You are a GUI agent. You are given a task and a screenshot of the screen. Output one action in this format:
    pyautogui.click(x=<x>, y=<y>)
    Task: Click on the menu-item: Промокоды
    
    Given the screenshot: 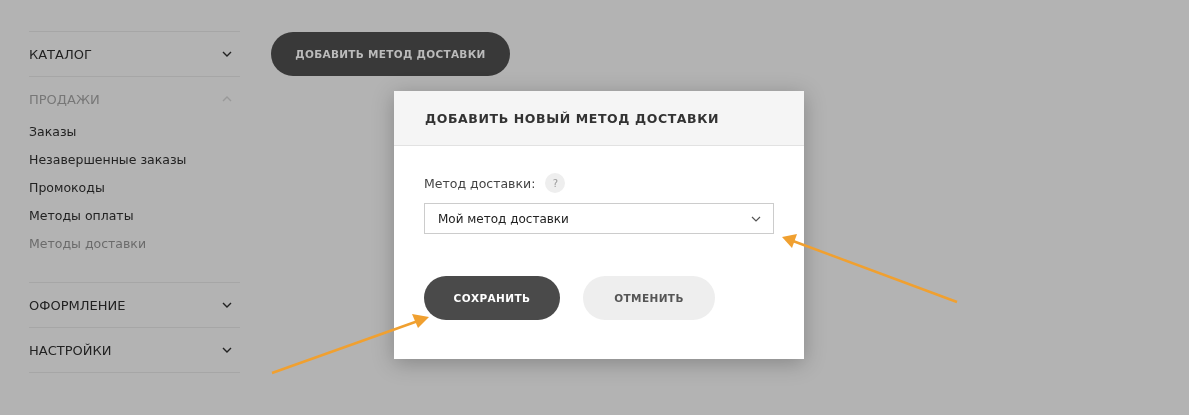 What is the action you would take?
    pyautogui.click(x=134, y=188)
    